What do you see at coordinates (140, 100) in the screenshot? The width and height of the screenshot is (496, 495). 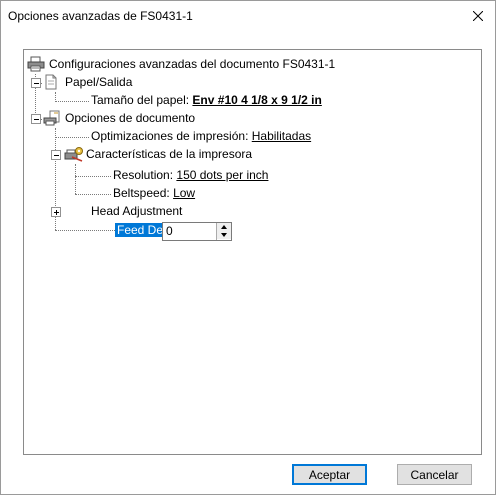 I see `paper-size-label: Tamaño del papel:` at bounding box center [140, 100].